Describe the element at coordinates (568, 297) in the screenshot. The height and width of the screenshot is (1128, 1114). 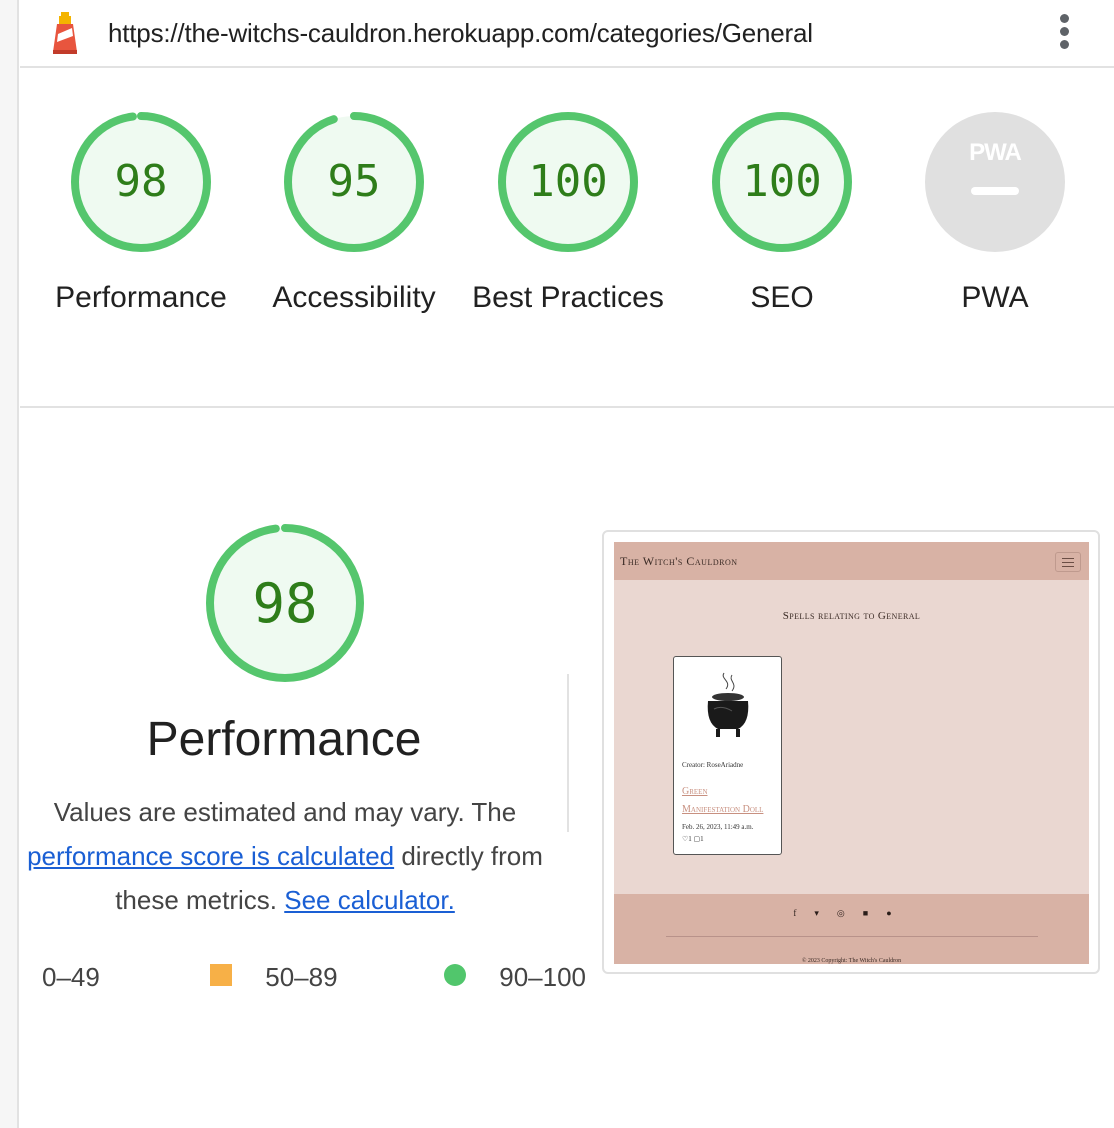
I see `best-practices-label: Best Practices` at that location.